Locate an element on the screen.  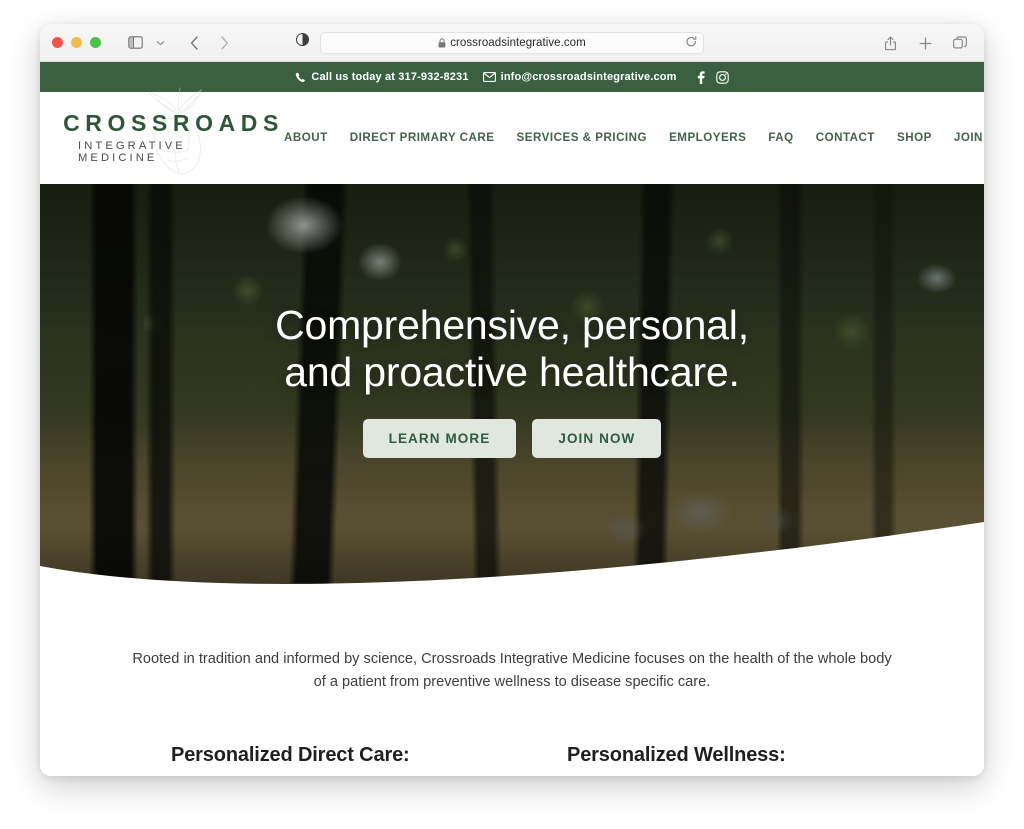
hero-cta-group: LEARN MORE JOIN NOW is located at coordinates (512, 439).